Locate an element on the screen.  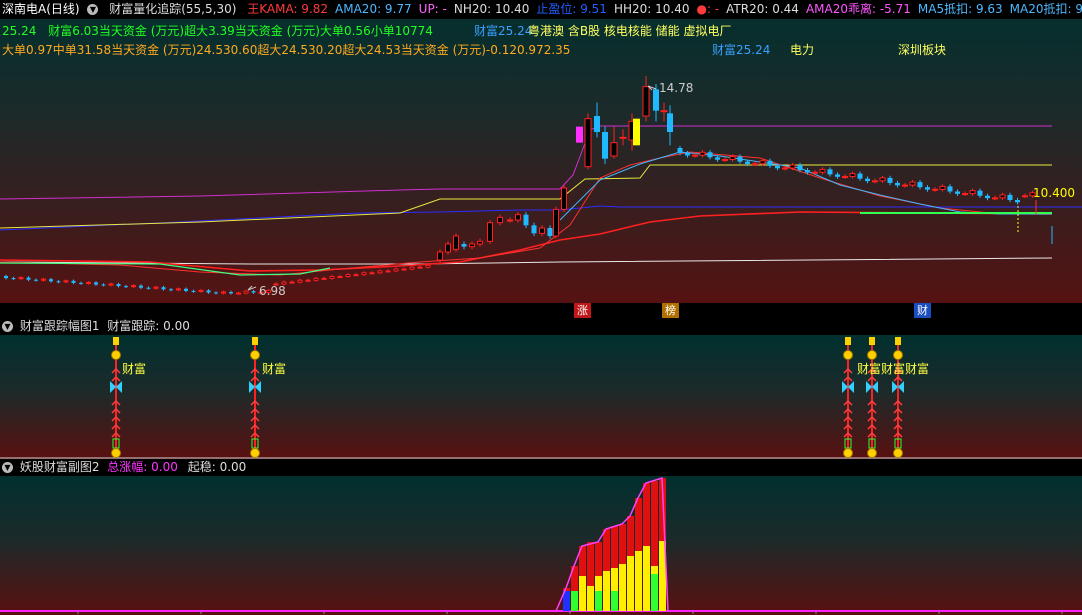
highlight-bar-magenta is located at coordinates (579, 134).